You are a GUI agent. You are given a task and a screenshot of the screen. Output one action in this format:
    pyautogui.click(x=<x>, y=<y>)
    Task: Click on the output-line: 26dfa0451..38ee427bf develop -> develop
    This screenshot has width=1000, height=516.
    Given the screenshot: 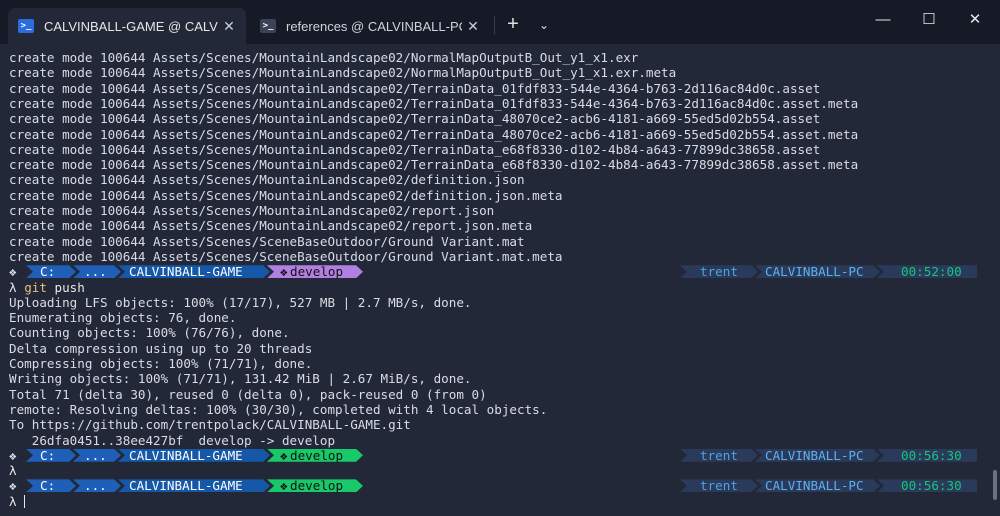 What is the action you would take?
    pyautogui.click(x=172, y=440)
    